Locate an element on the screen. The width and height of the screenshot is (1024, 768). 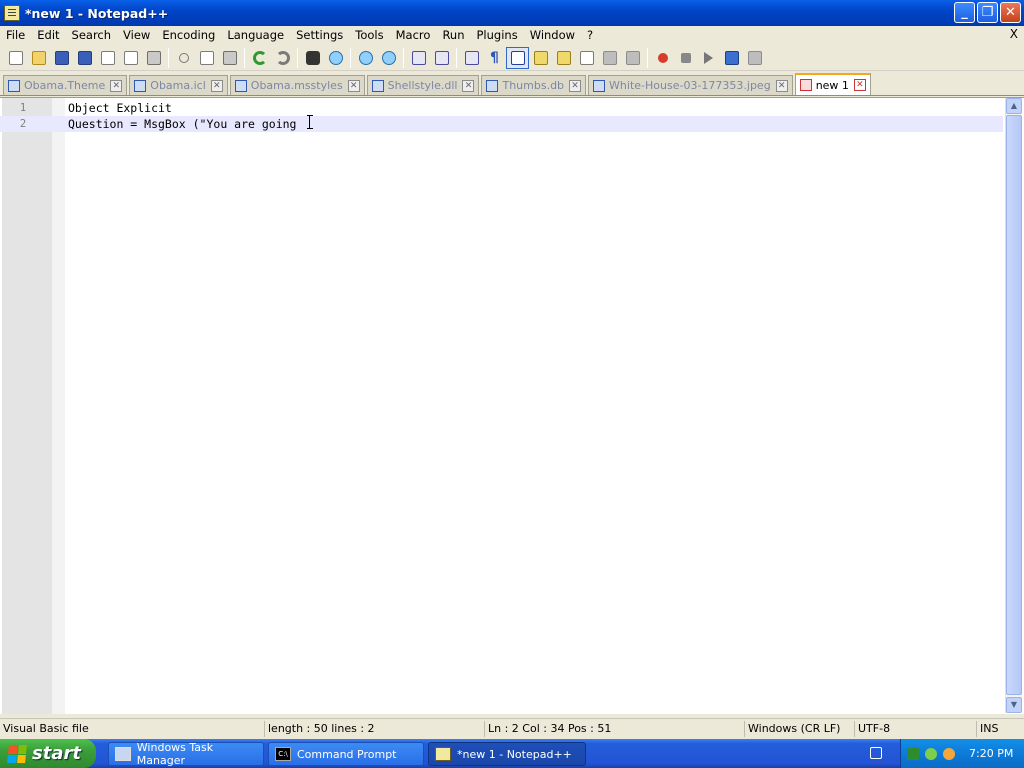
menu-edit: Edit is located at coordinates (48, 35).